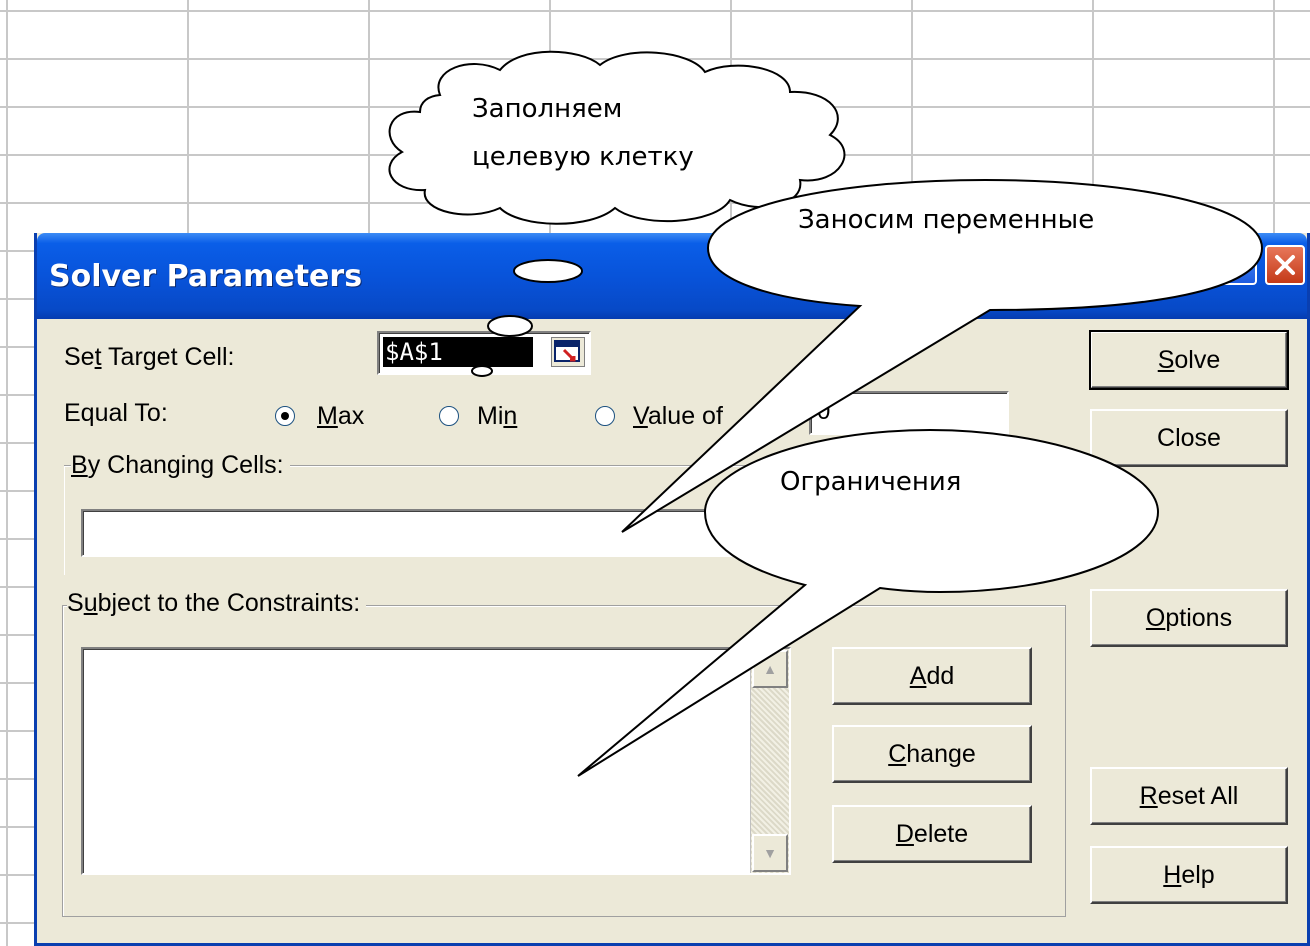 The height and width of the screenshot is (946, 1310). I want to click on value-of-label: Value of, so click(678, 416).